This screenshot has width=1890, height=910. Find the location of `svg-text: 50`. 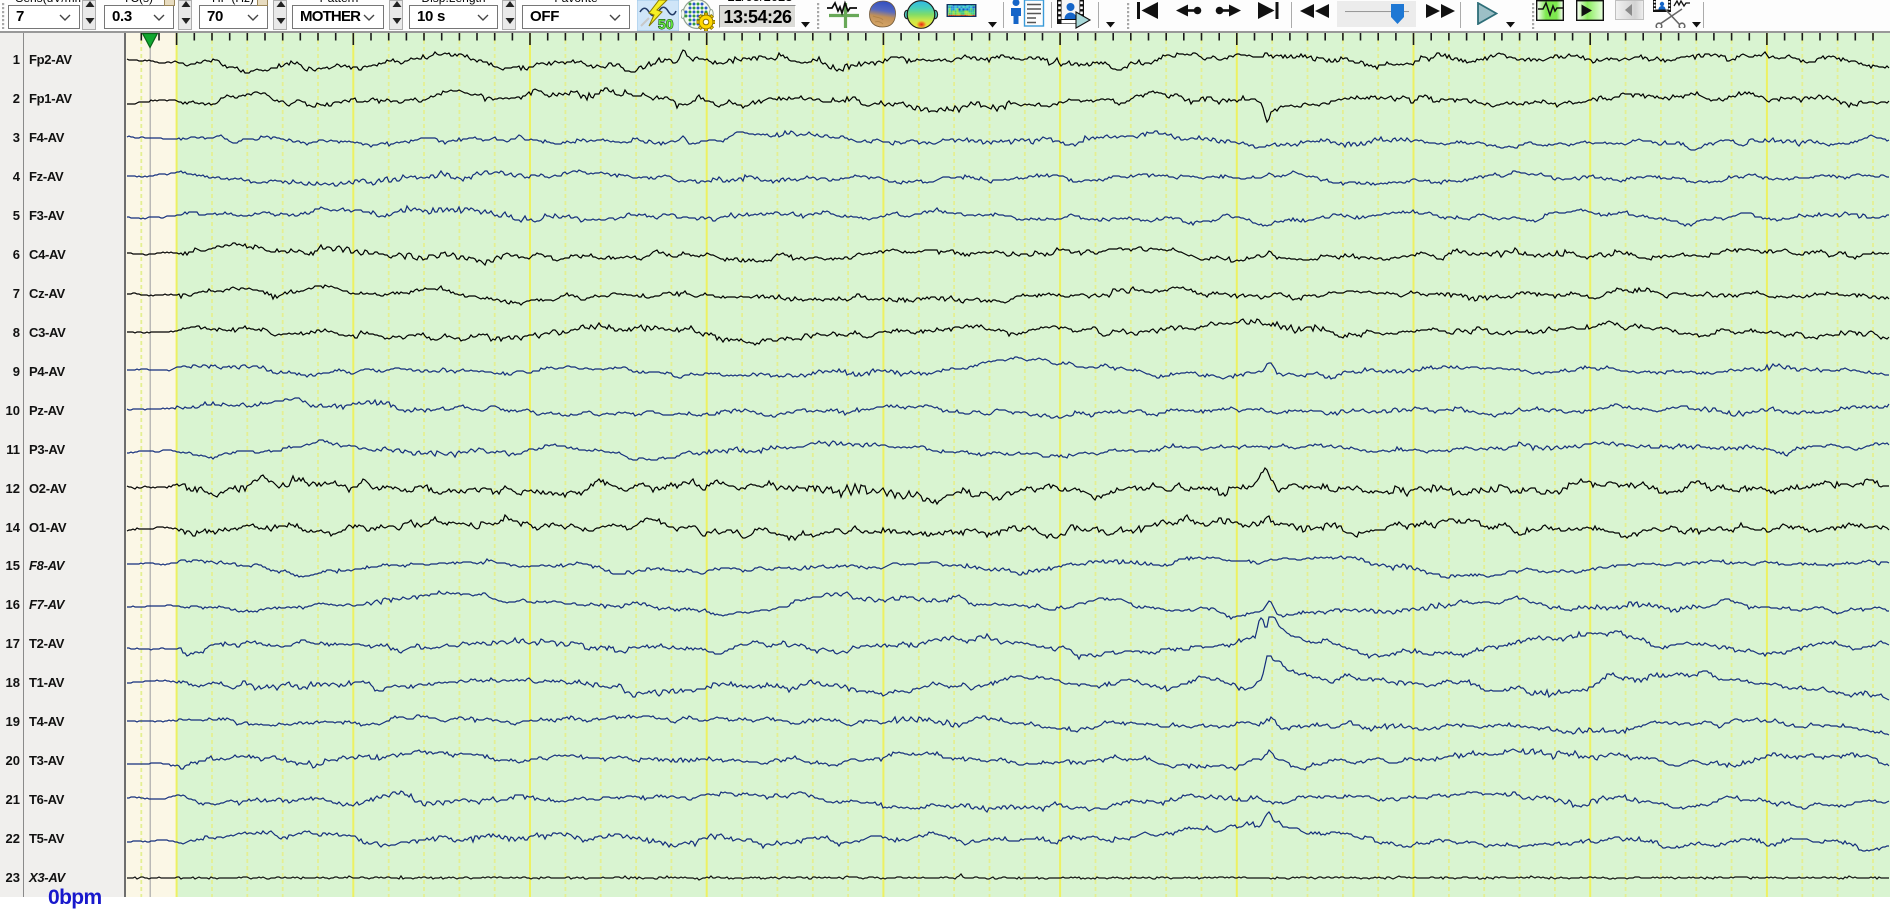

svg-text: 50 is located at coordinates (666, 23).